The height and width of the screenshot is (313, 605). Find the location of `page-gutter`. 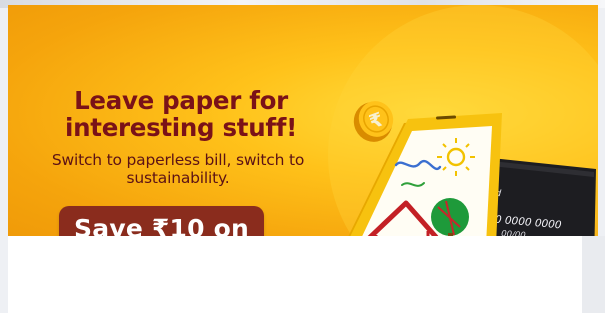

page-gutter is located at coordinates (593, 274).